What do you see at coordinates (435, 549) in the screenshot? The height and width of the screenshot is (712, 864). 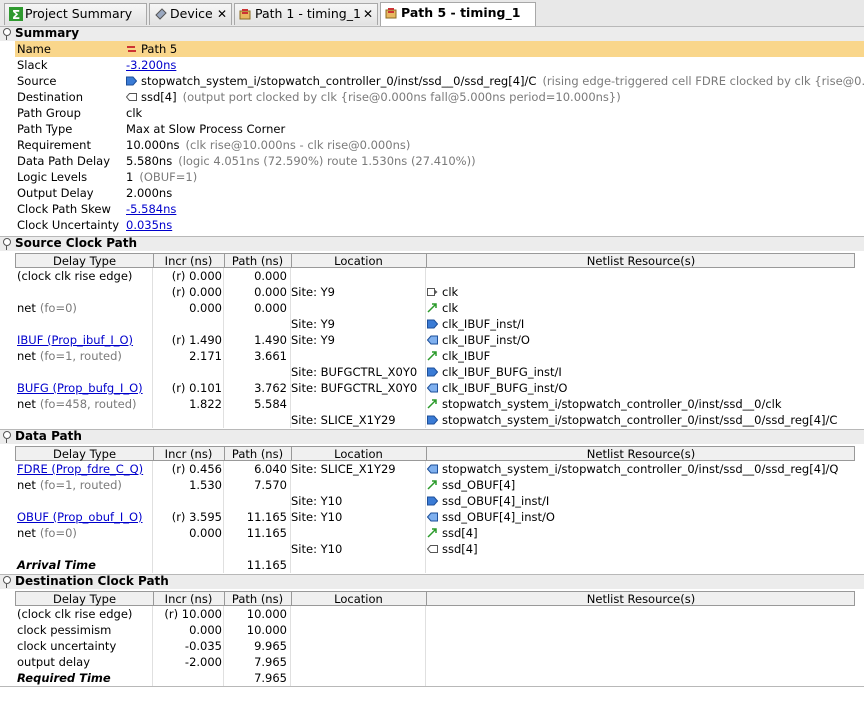 I see `table-row: Site: Y10 ssd[4]` at bounding box center [435, 549].